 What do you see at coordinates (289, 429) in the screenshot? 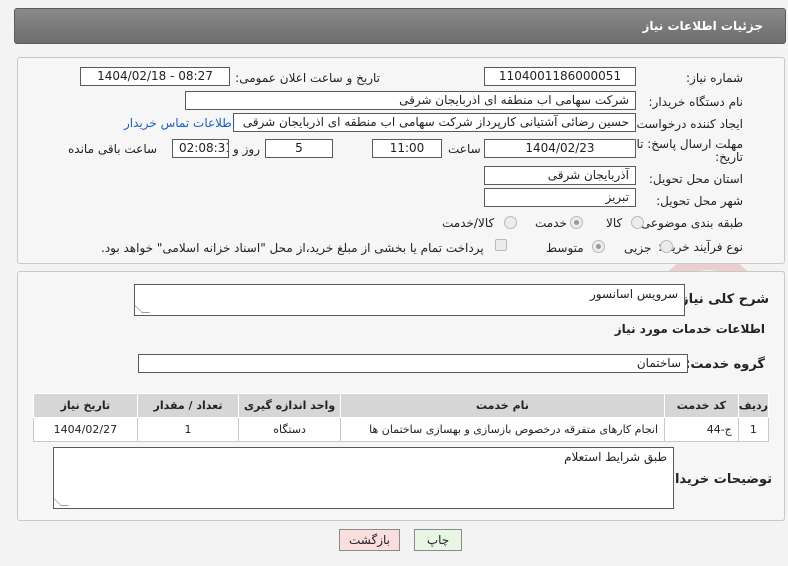
I see `cell-unit: دستگاه` at bounding box center [289, 429].